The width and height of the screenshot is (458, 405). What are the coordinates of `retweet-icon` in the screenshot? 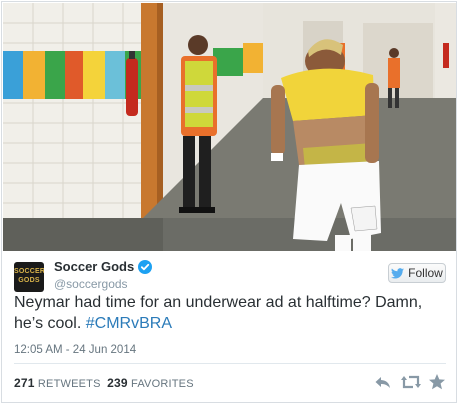 It's located at (411, 382).